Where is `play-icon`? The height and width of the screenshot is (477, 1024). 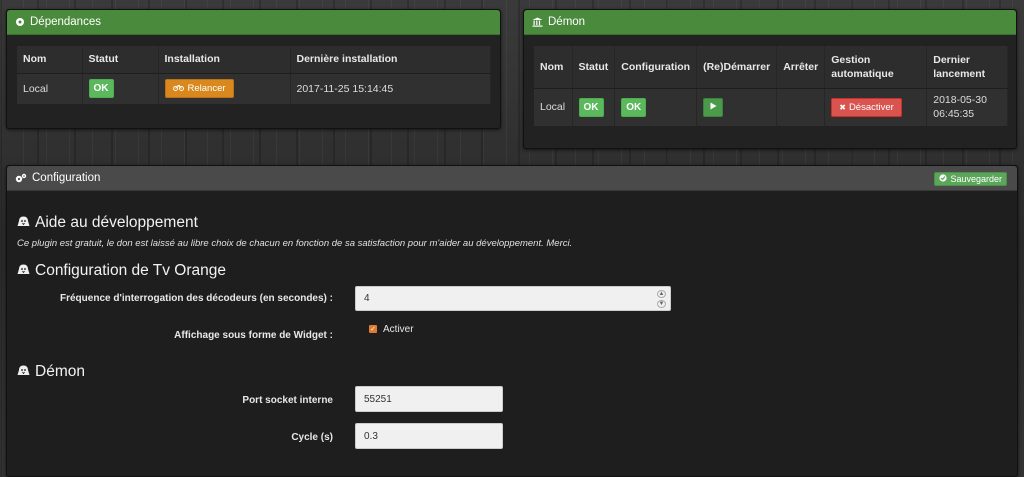 play-icon is located at coordinates (713, 107).